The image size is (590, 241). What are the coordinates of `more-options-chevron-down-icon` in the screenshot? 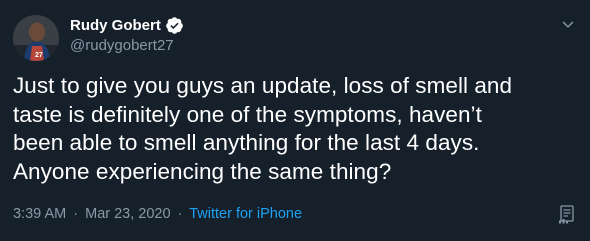 It's located at (568, 25).